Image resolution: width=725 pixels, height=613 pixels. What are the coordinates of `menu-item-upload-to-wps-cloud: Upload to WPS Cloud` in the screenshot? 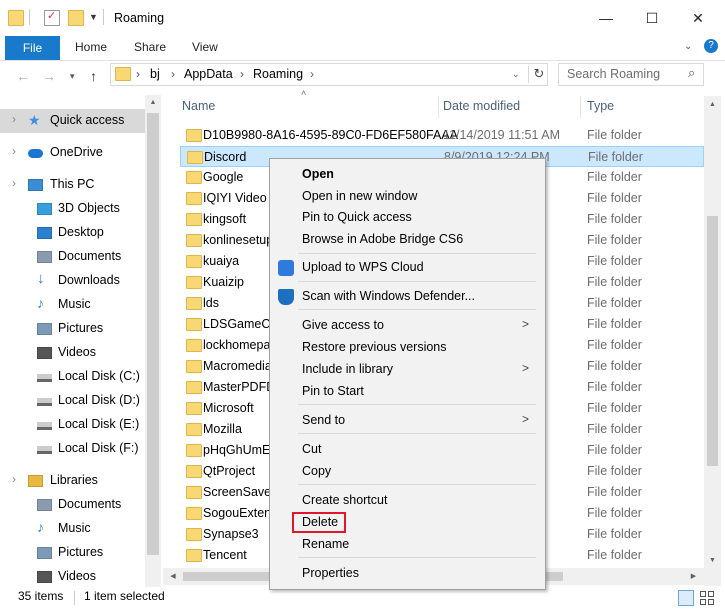 It's located at (406, 267).